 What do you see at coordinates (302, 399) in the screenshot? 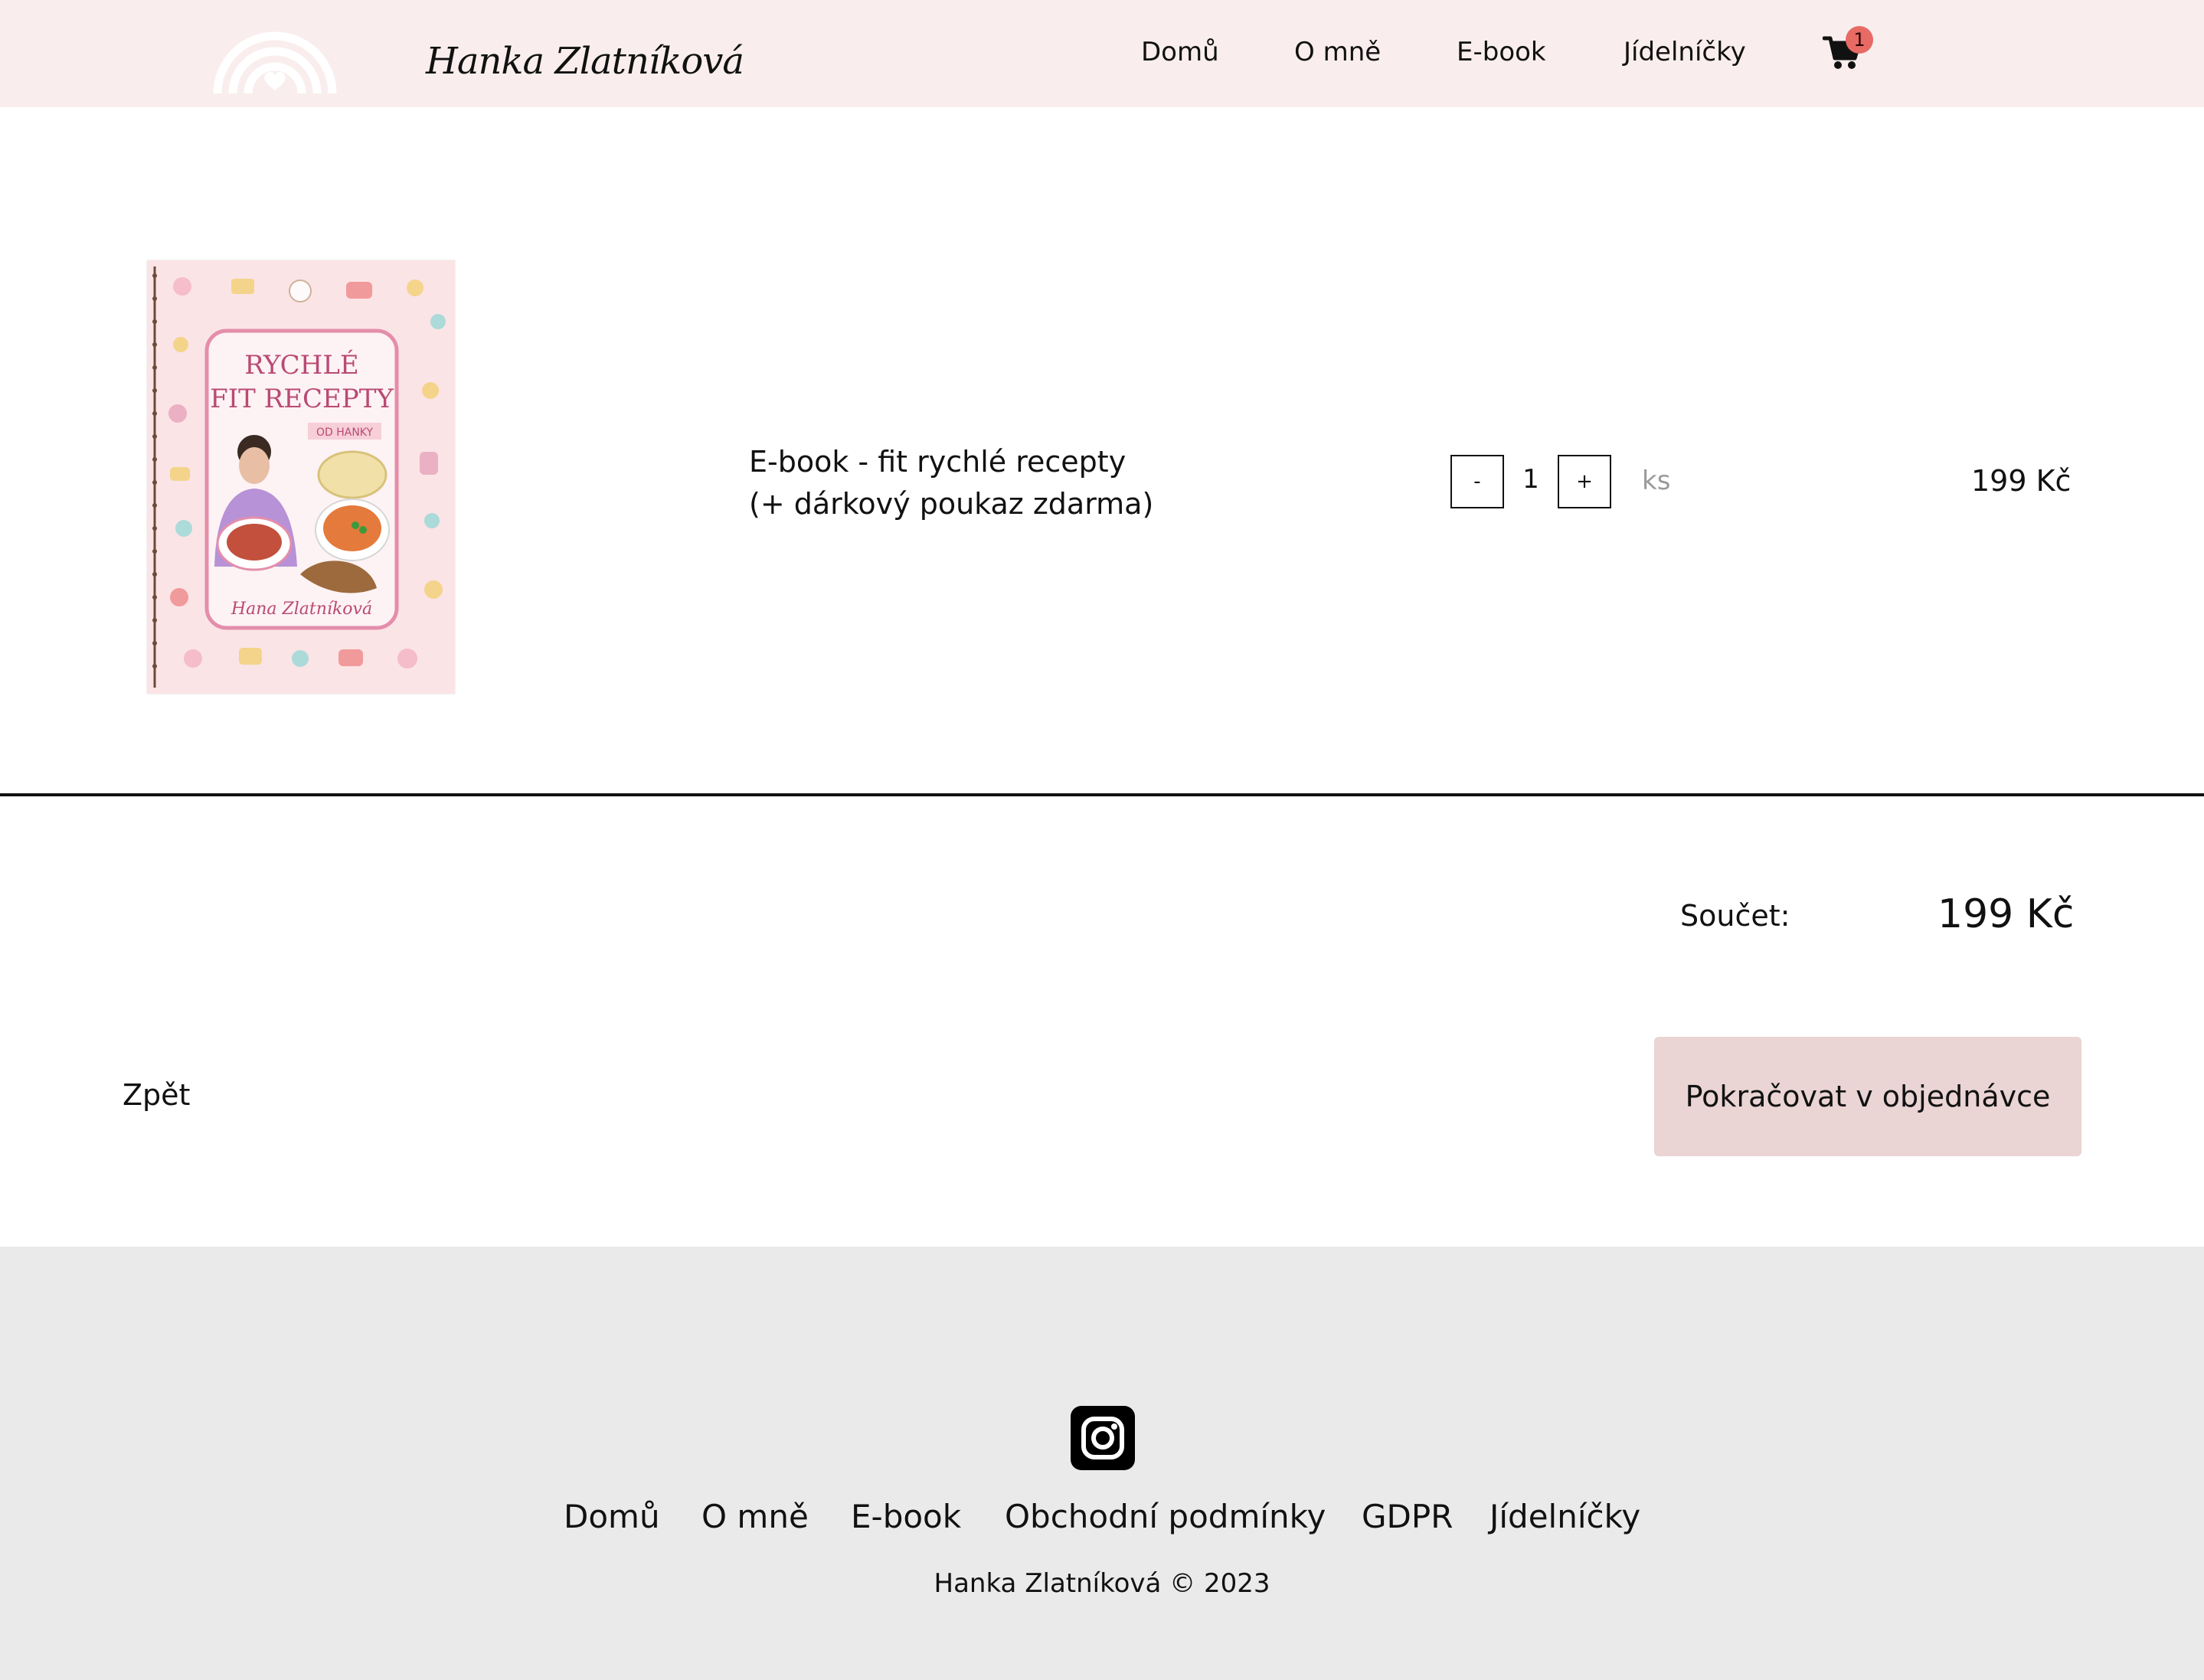
I see `cover-title-line2: FIT RECEPTY` at bounding box center [302, 399].